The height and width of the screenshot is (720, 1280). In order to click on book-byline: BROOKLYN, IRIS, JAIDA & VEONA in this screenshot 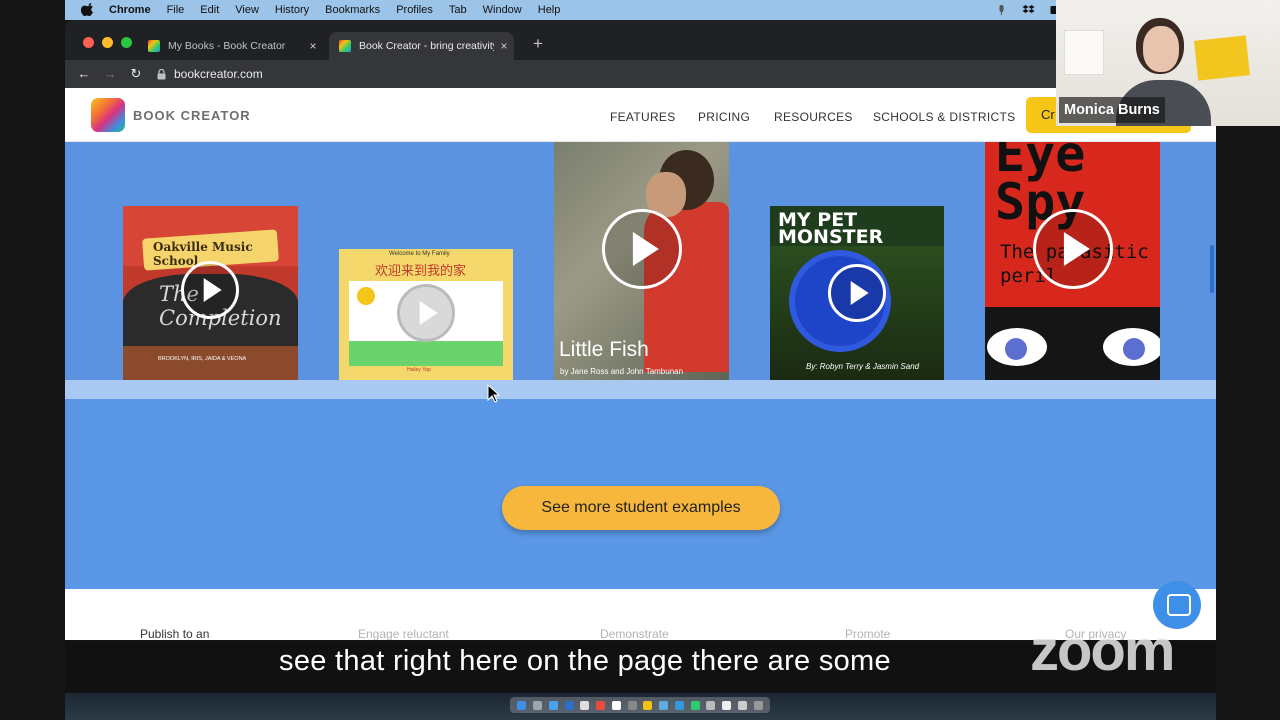, I will do `click(202, 359)`.